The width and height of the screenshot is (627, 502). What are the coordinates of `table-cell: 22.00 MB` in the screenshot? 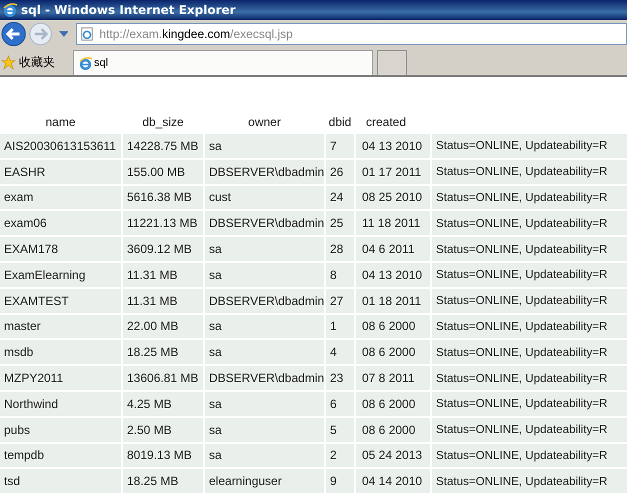 It's located at (163, 326).